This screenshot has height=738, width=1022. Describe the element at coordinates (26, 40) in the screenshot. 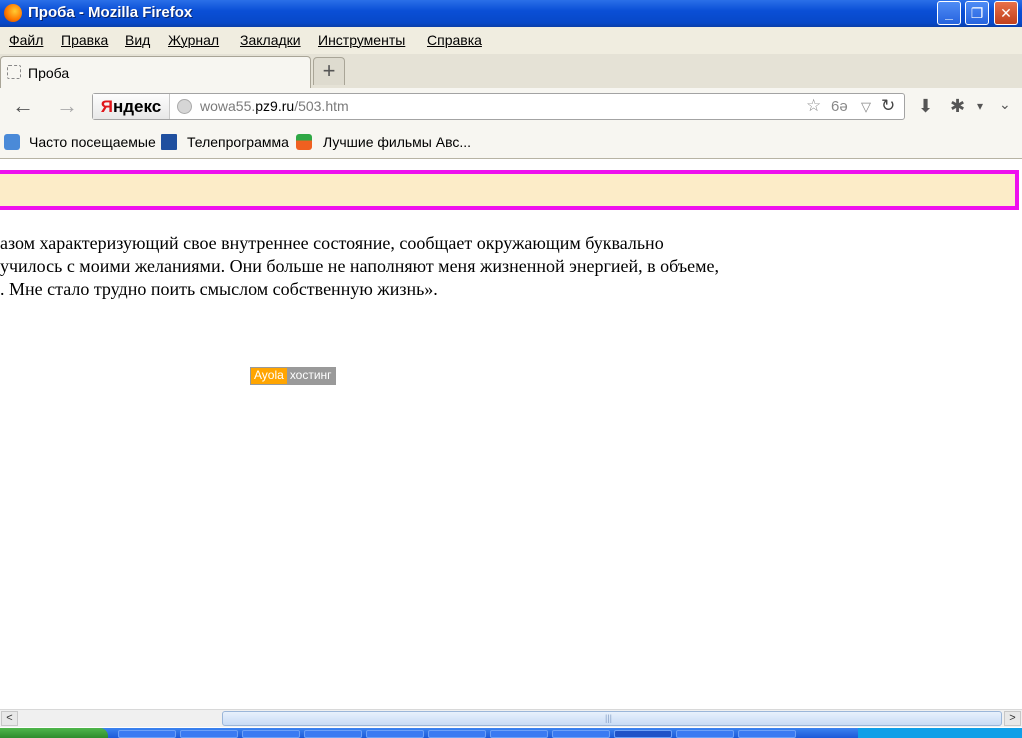

I see `menu-file: Файл` at that location.